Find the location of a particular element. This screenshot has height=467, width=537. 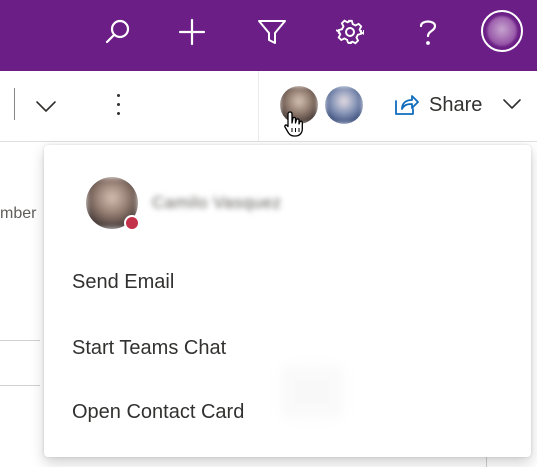

open-contact-card-menu-item: Open Contact Card is located at coordinates (287, 412).